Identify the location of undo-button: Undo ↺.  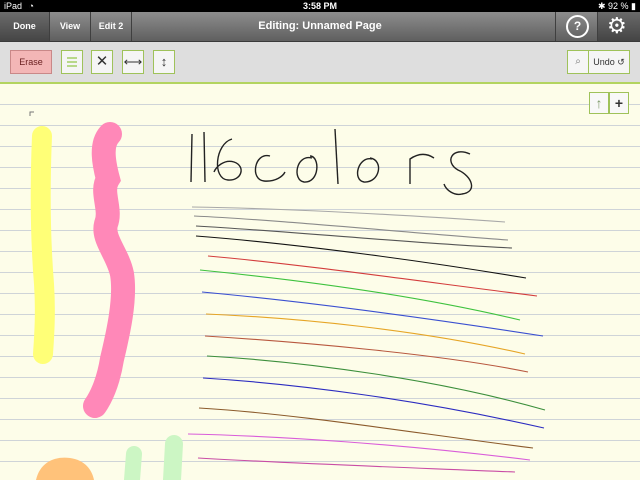
(609, 62).